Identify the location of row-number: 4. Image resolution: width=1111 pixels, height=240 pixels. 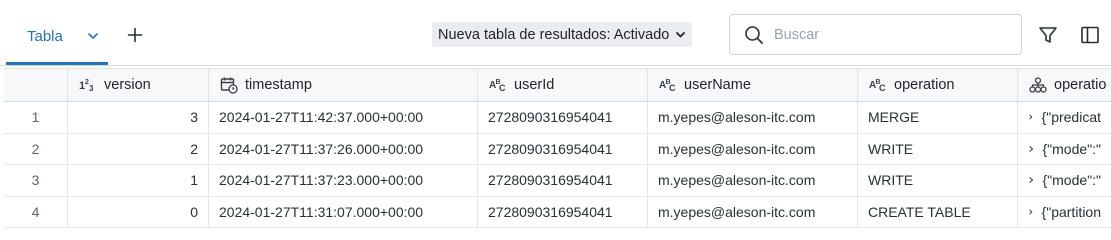
(36, 211).